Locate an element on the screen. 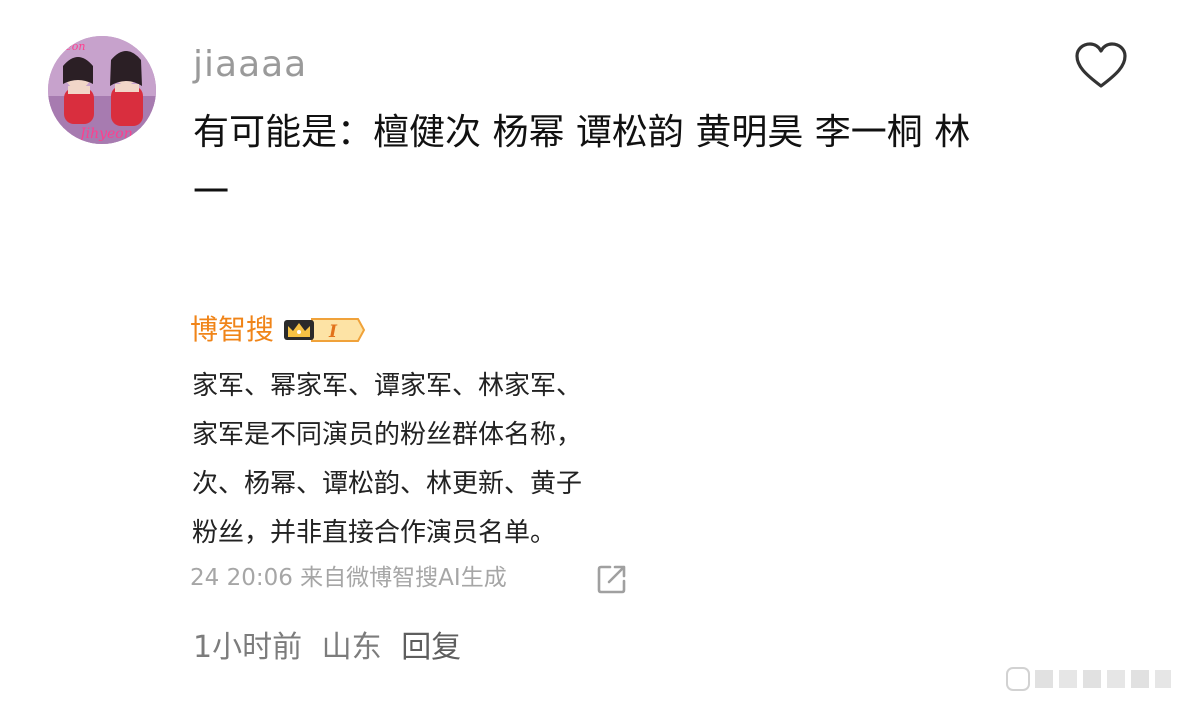 This screenshot has width=1179, height=707. badge-level: I is located at coordinates (333, 332).